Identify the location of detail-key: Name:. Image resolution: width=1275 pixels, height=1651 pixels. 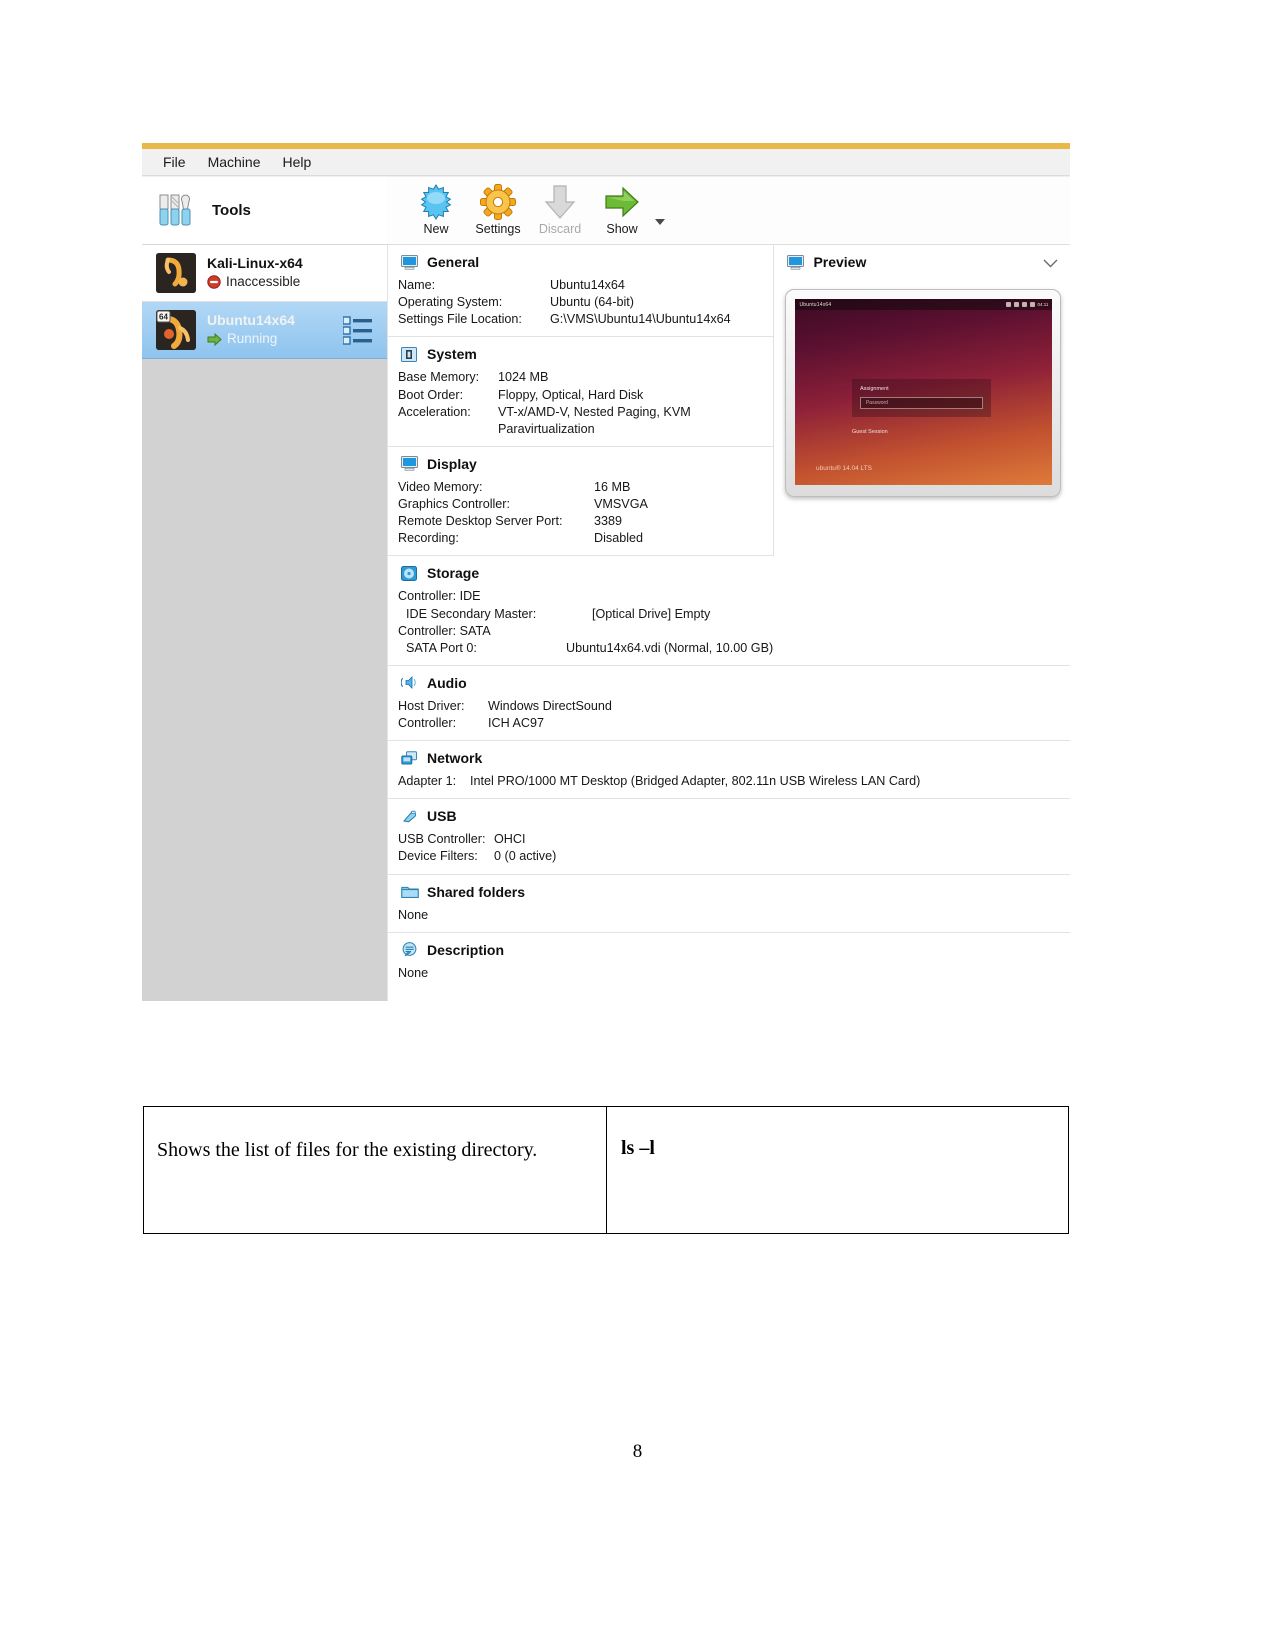
(417, 285).